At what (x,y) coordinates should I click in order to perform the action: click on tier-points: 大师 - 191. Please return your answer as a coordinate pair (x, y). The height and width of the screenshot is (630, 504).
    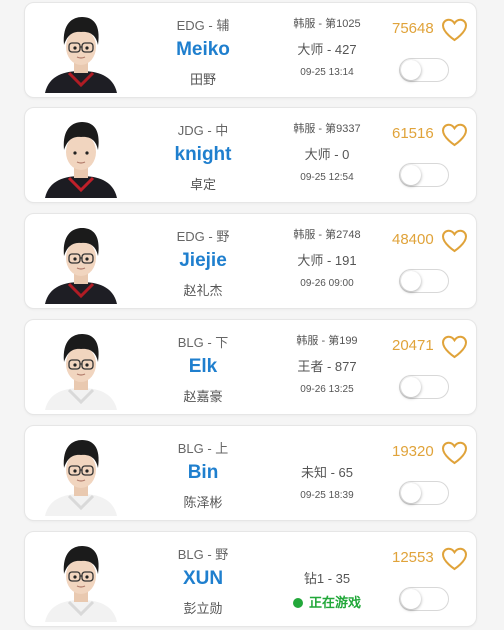
    Looking at the image, I should click on (327, 260).